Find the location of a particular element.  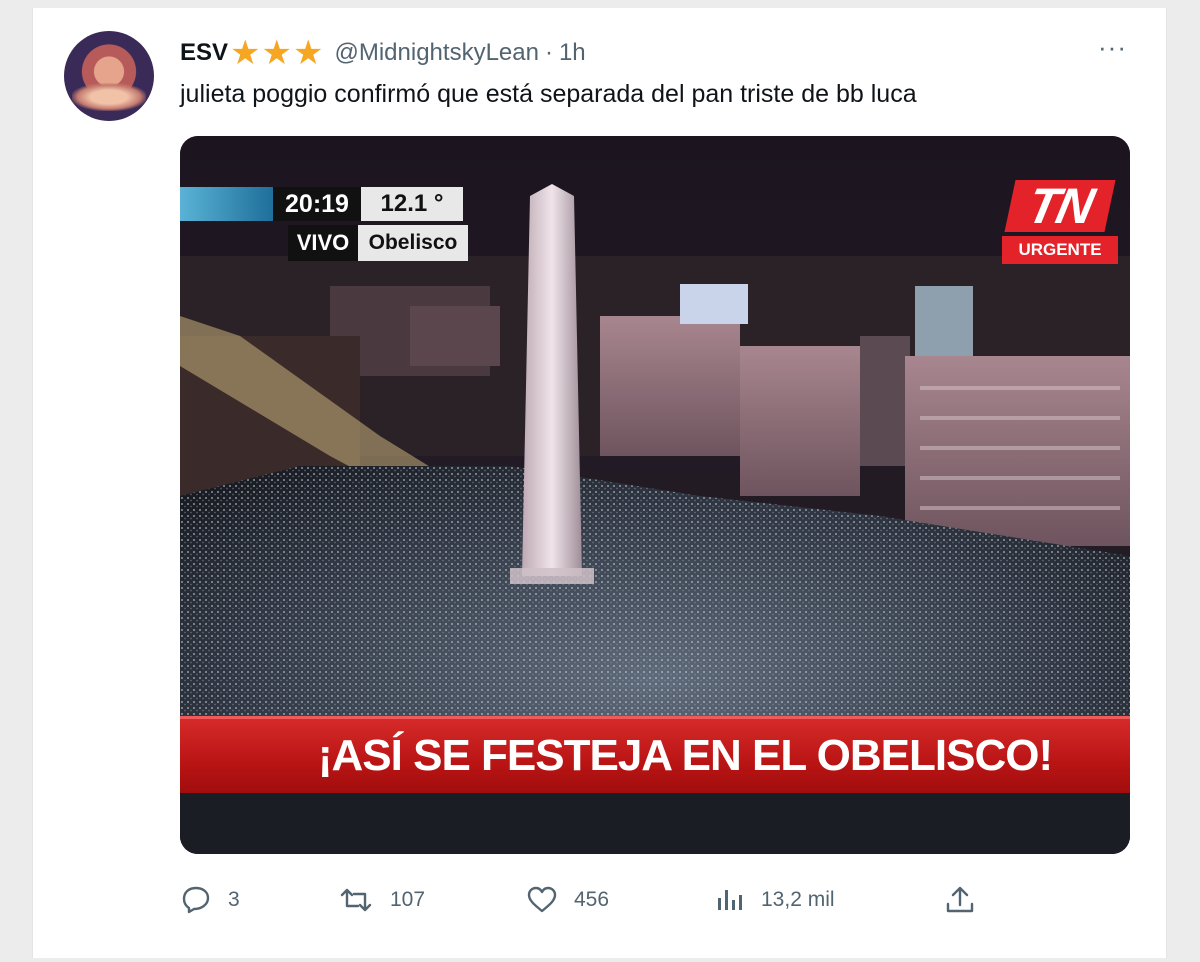

more-options-icon: ··· is located at coordinates (1112, 47).